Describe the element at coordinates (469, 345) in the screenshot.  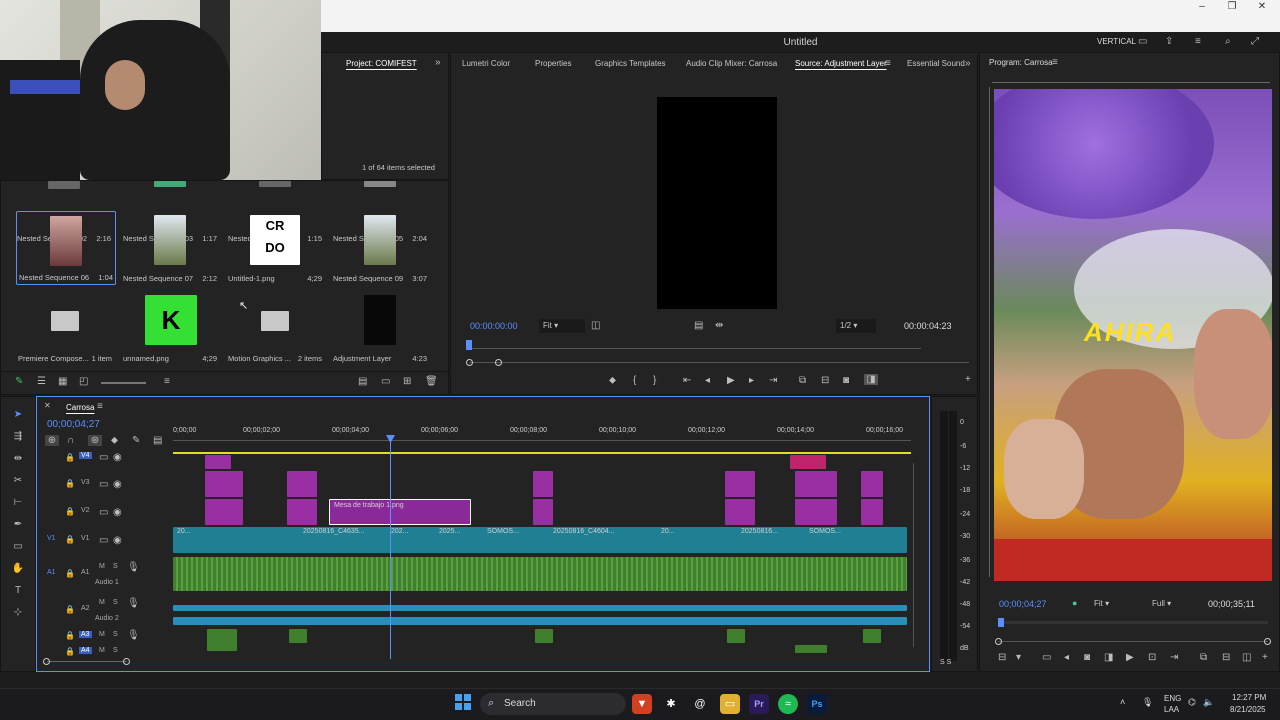
I see `source-playhead` at that location.